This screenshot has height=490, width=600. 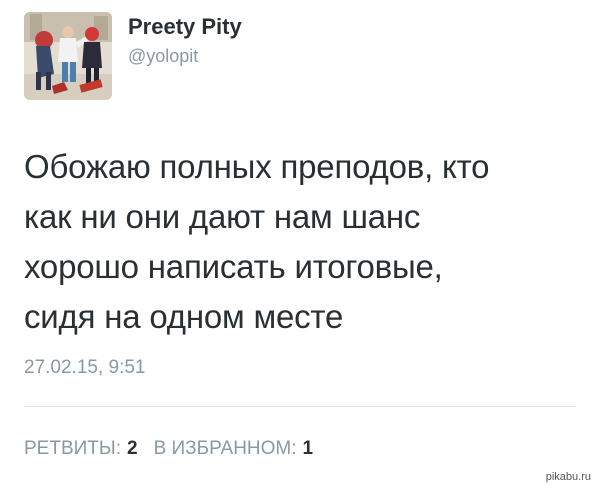 I want to click on favorites-label: В ИЗБРАННОМ:, so click(x=225, y=448).